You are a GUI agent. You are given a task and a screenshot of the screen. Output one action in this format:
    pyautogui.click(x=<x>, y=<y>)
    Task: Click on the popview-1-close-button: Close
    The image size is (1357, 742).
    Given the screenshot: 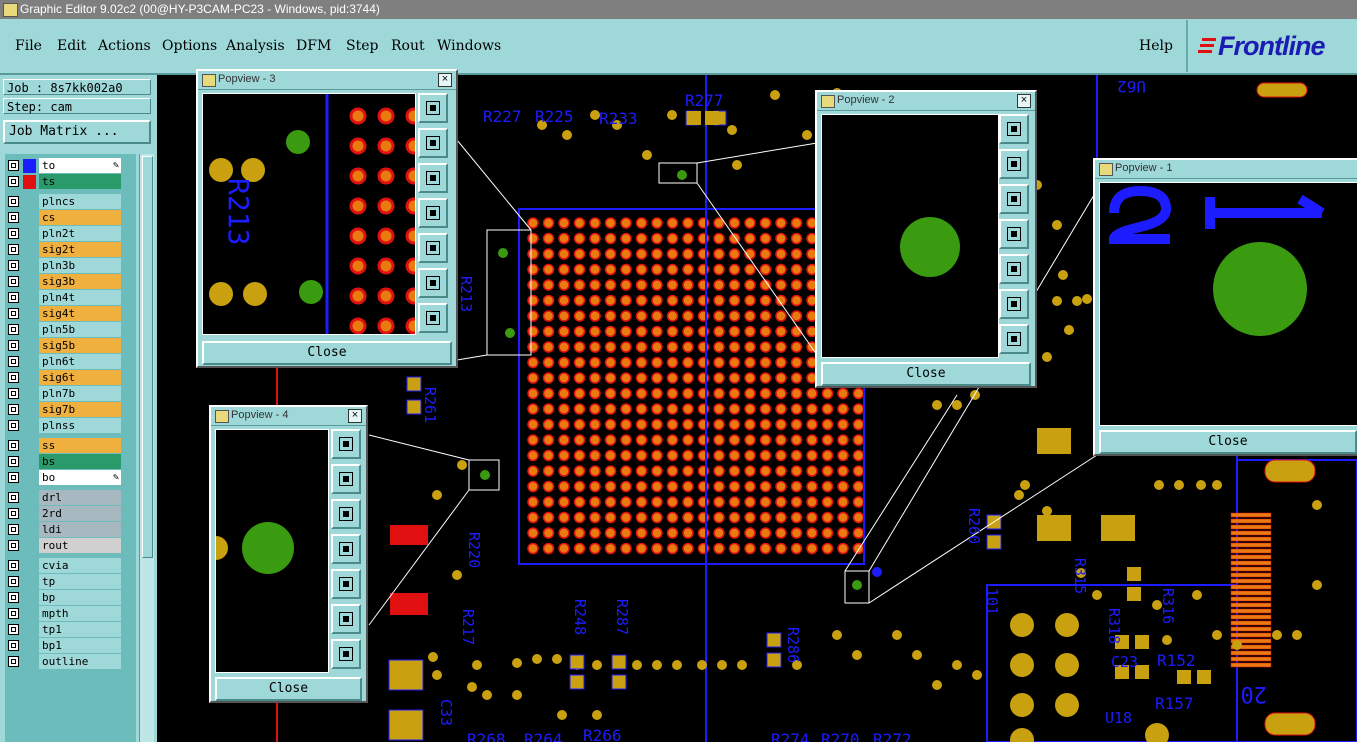 What is the action you would take?
    pyautogui.click(x=1228, y=442)
    